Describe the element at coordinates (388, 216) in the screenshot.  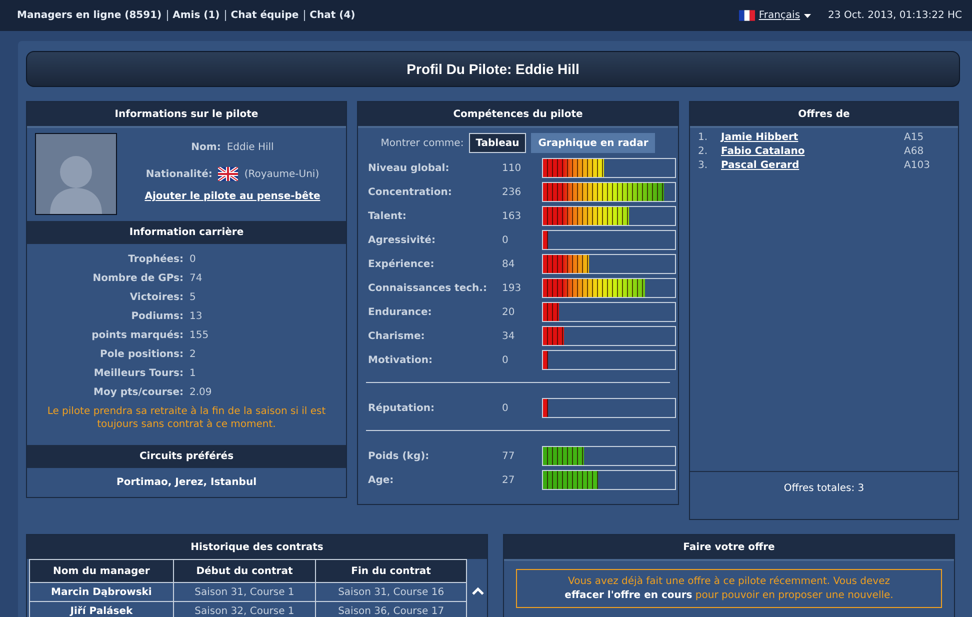
I see `skill-label: Talent:` at that location.